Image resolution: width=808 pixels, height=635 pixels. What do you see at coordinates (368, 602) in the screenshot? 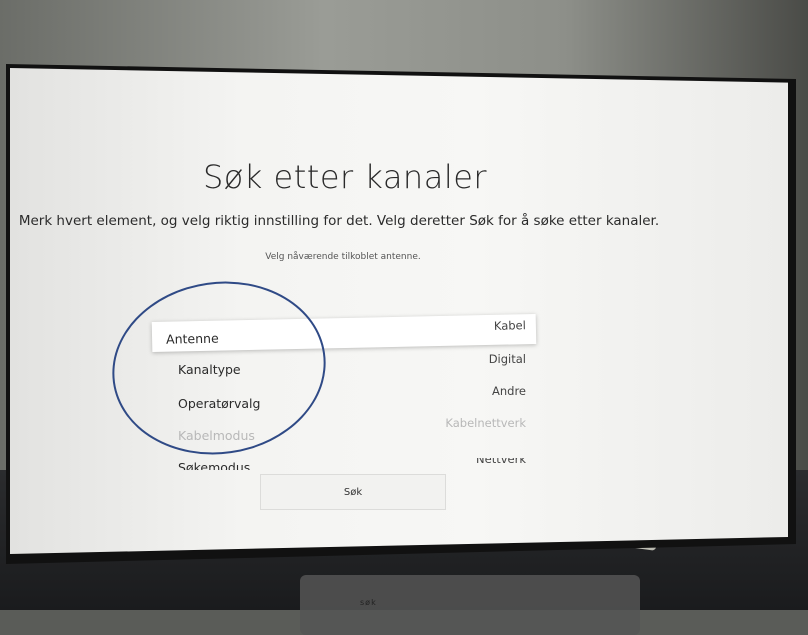
I see `stand-label: søk` at bounding box center [368, 602].